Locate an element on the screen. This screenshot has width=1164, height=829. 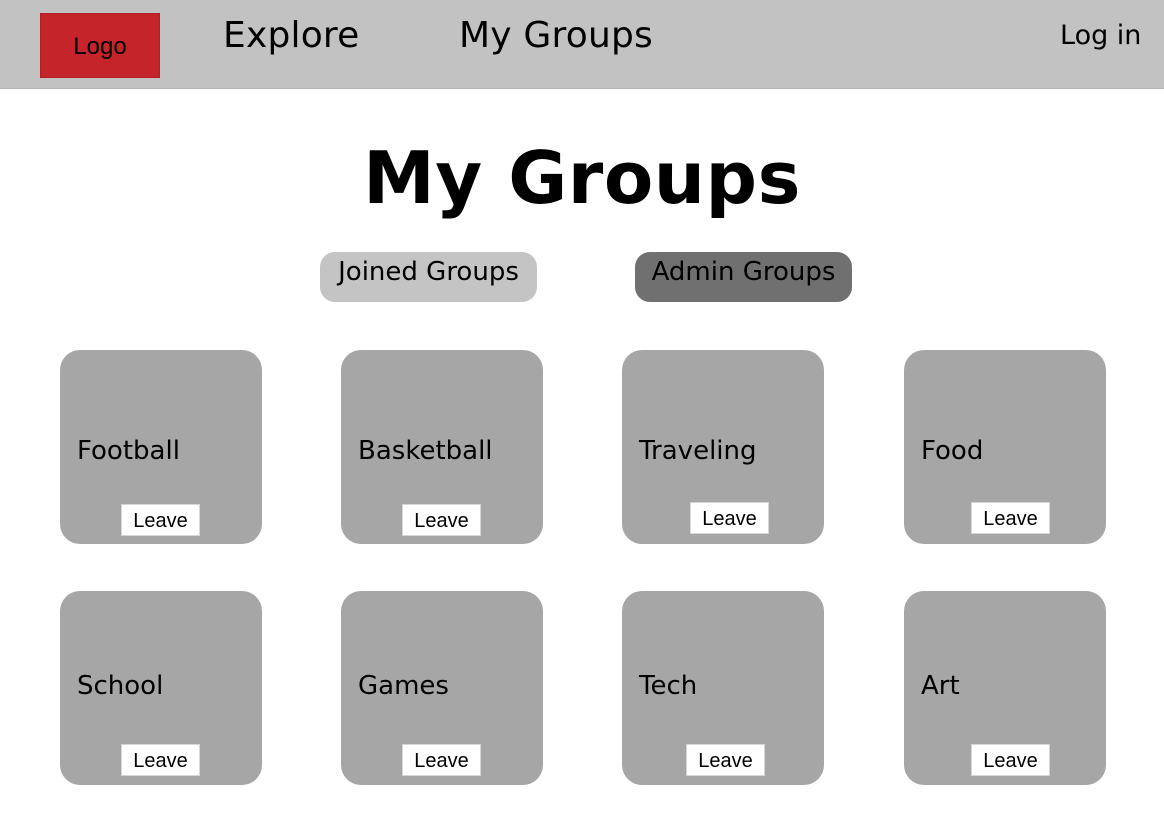
group-card-games: Games Leave is located at coordinates (442, 688).